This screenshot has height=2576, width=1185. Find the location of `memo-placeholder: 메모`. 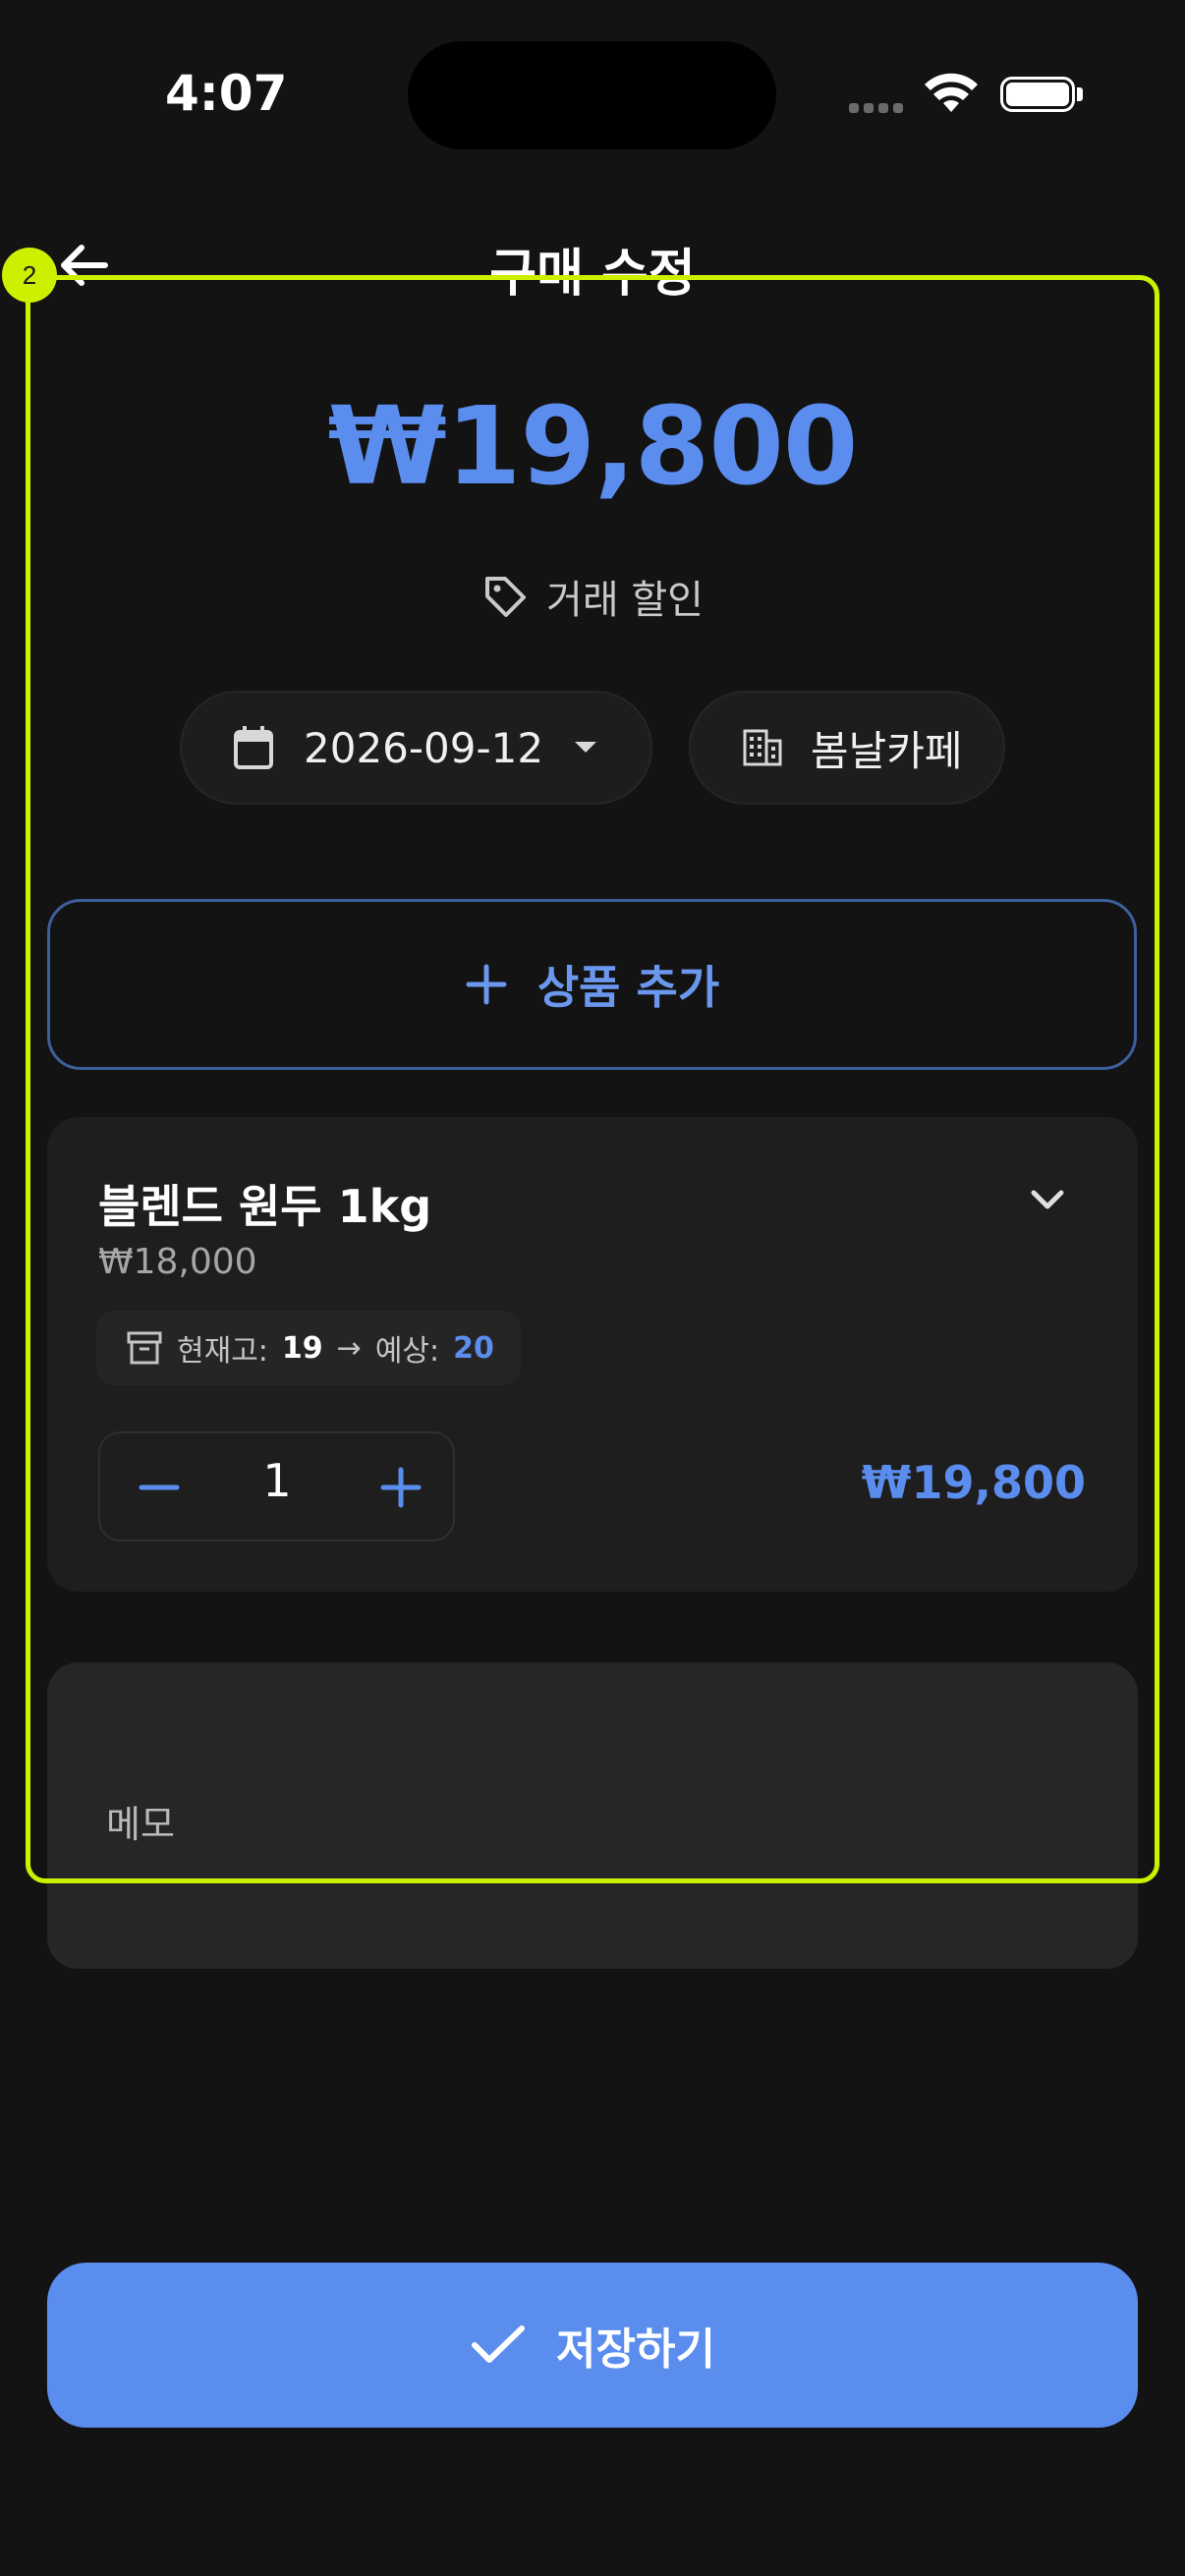

memo-placeholder: 메모 is located at coordinates (140, 1824).